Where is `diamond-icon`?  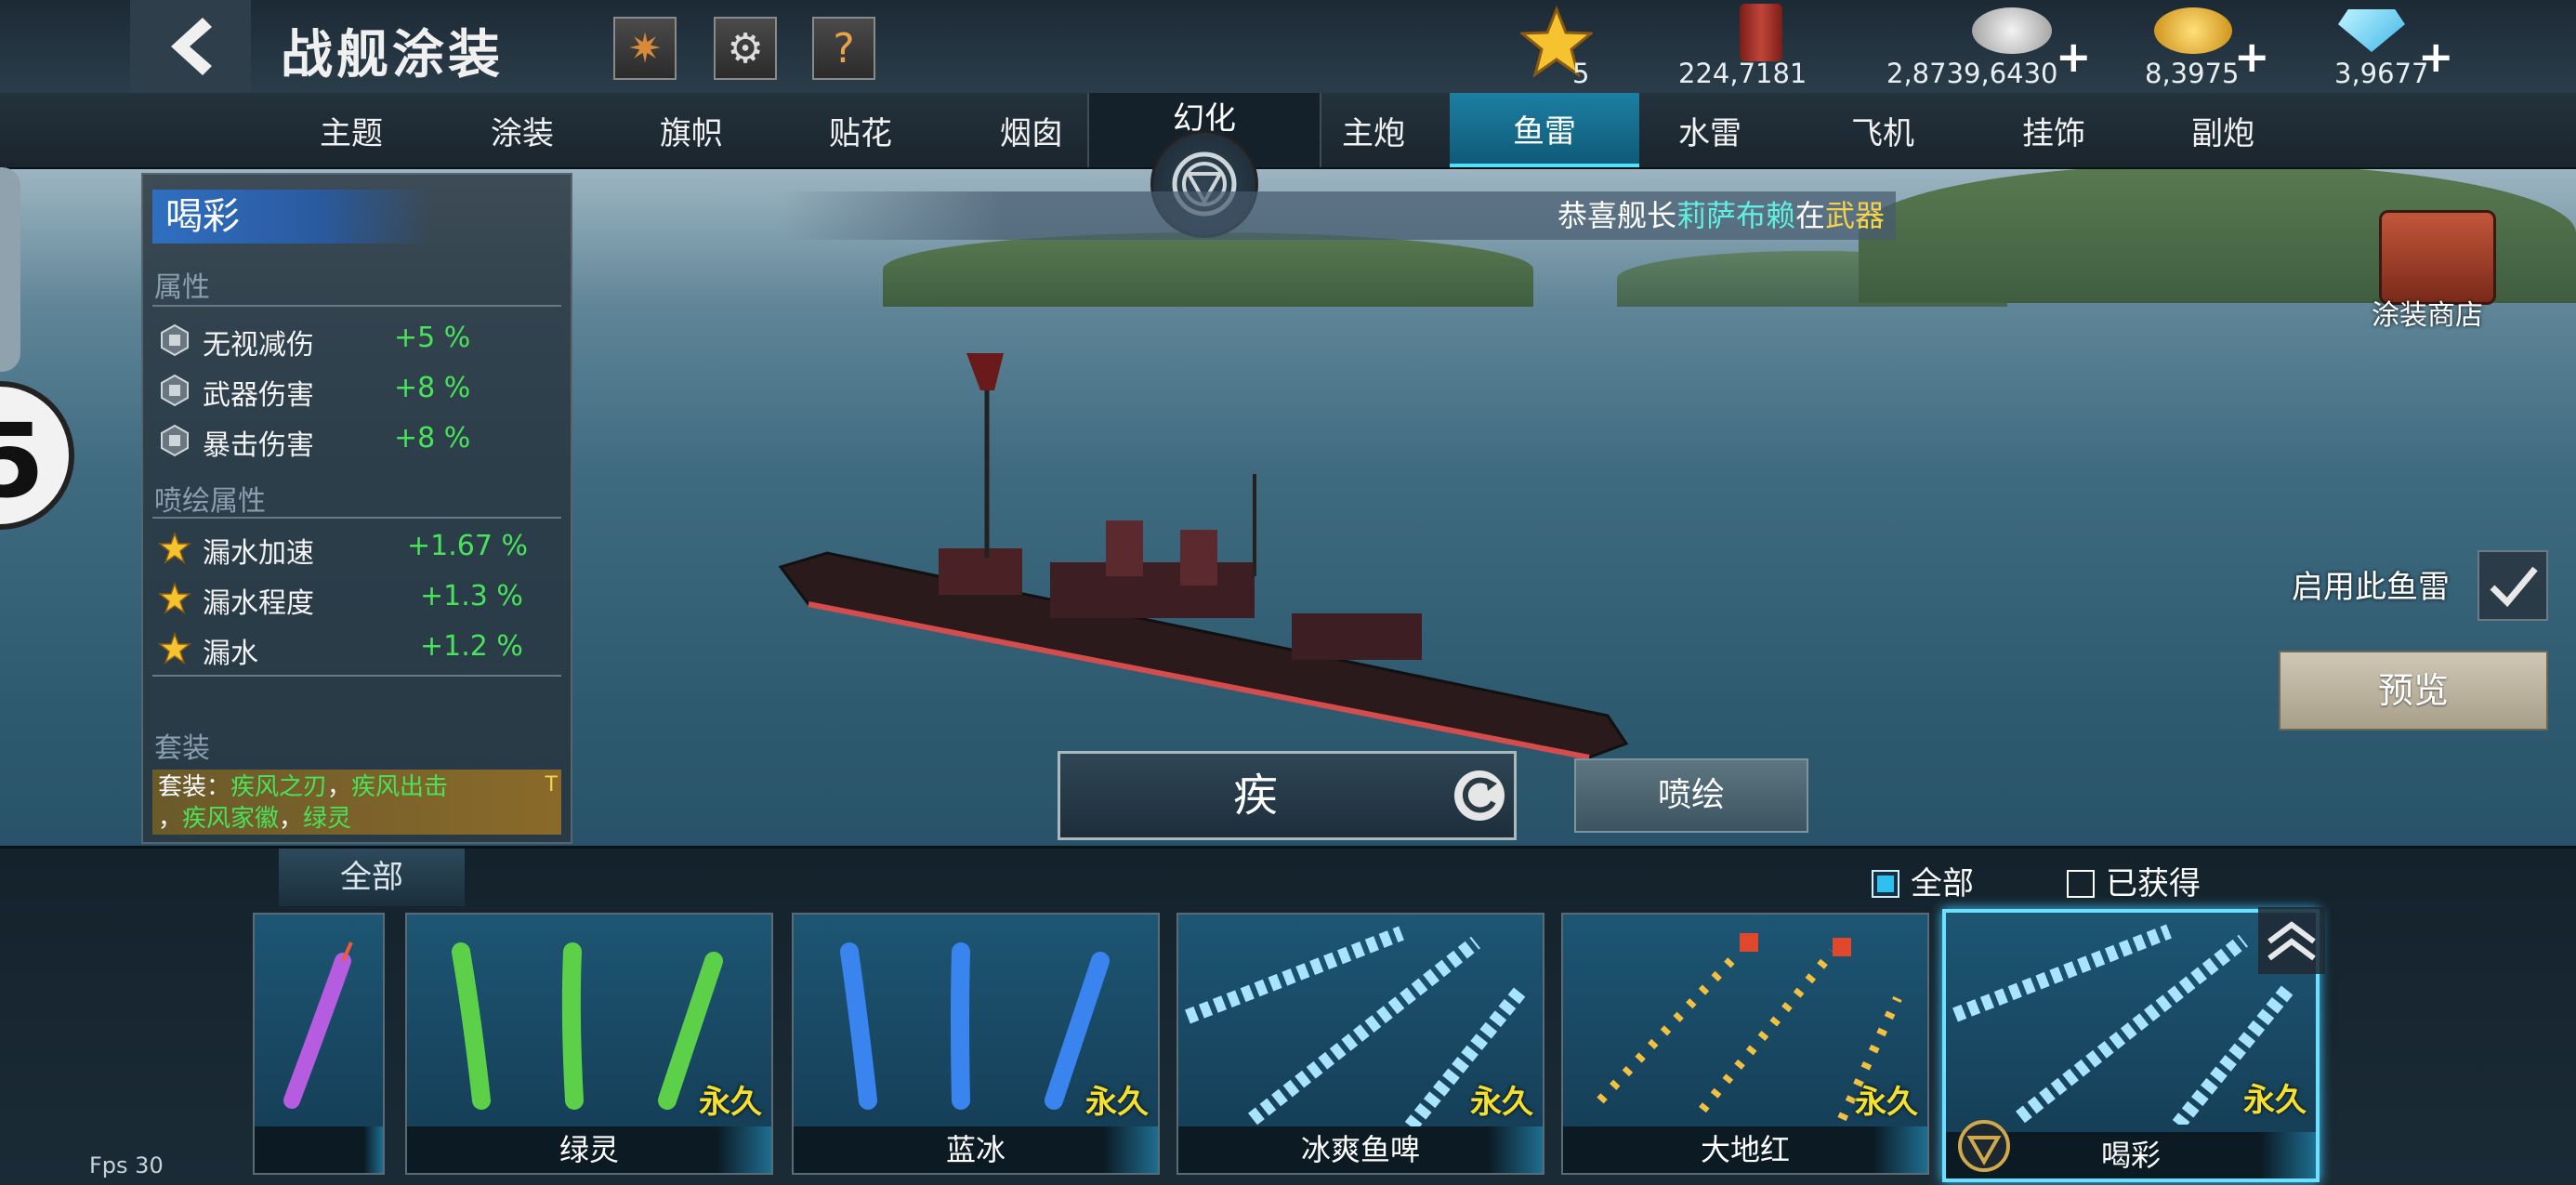
diamond-icon is located at coordinates (2371, 30).